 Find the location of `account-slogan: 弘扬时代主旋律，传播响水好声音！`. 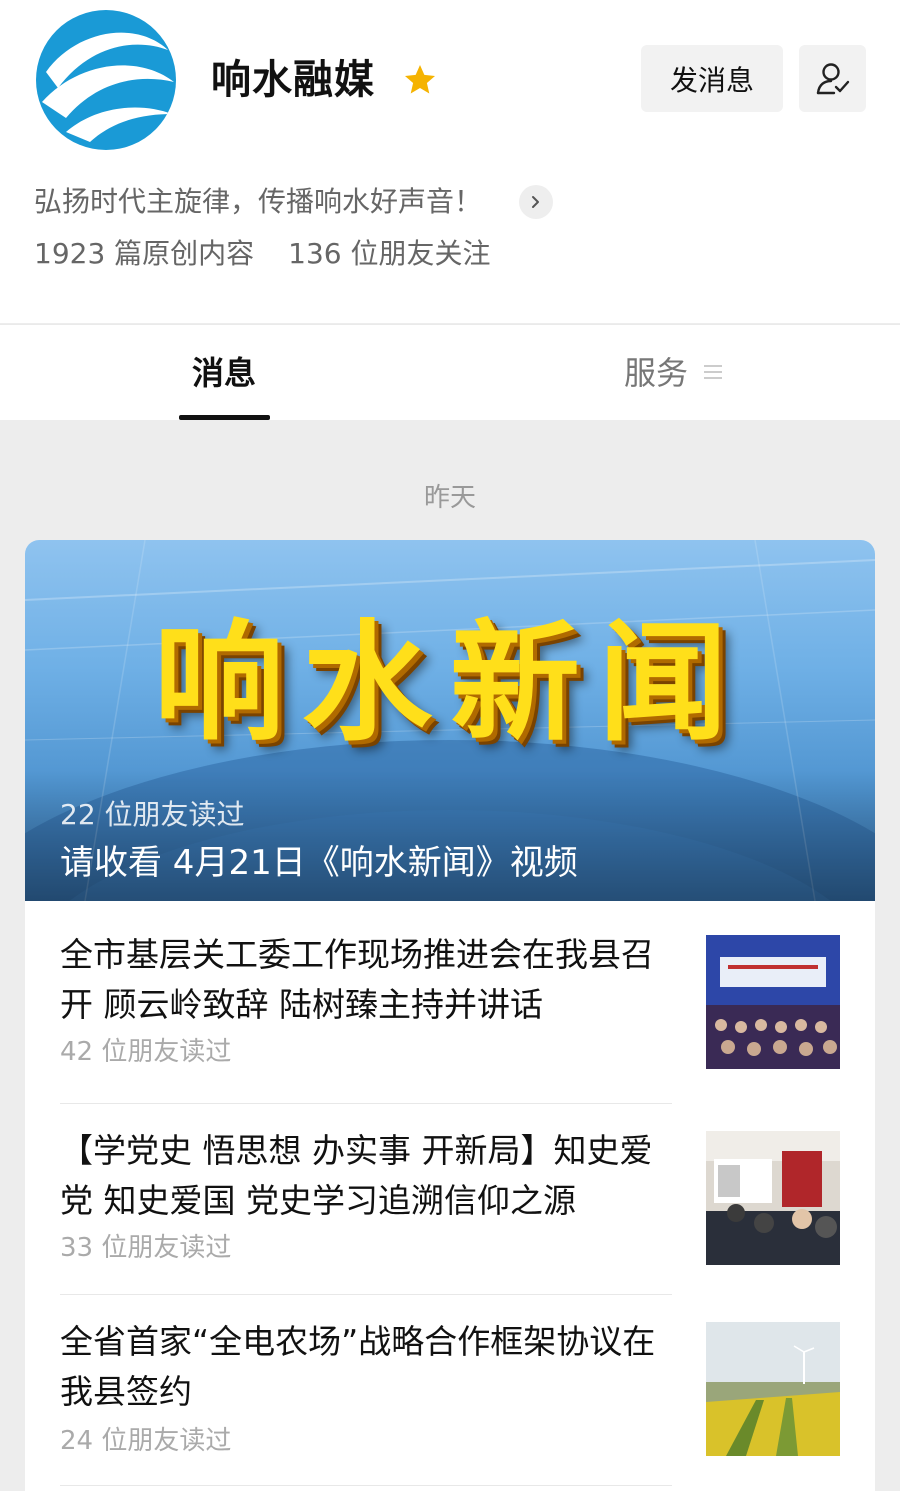

account-slogan: 弘扬时代主旋律，传播响水好声音！ is located at coordinates (258, 201).